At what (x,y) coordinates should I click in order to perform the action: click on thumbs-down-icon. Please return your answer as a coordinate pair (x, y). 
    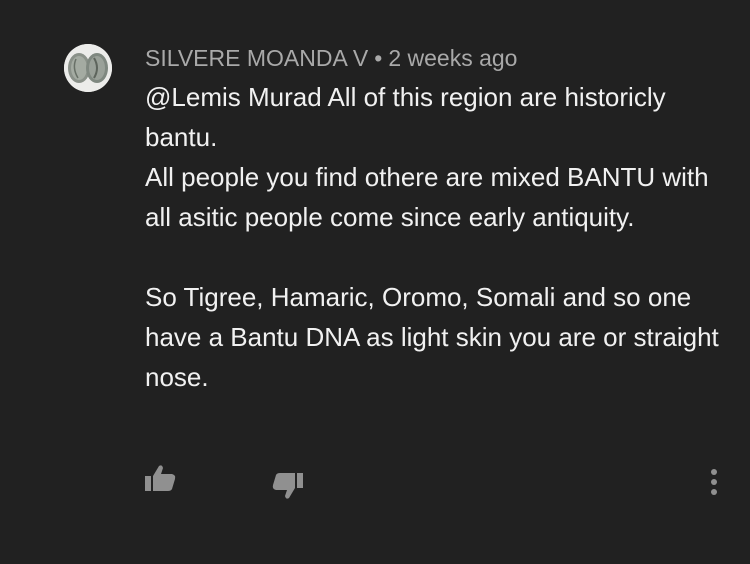
    Looking at the image, I should click on (287, 486).